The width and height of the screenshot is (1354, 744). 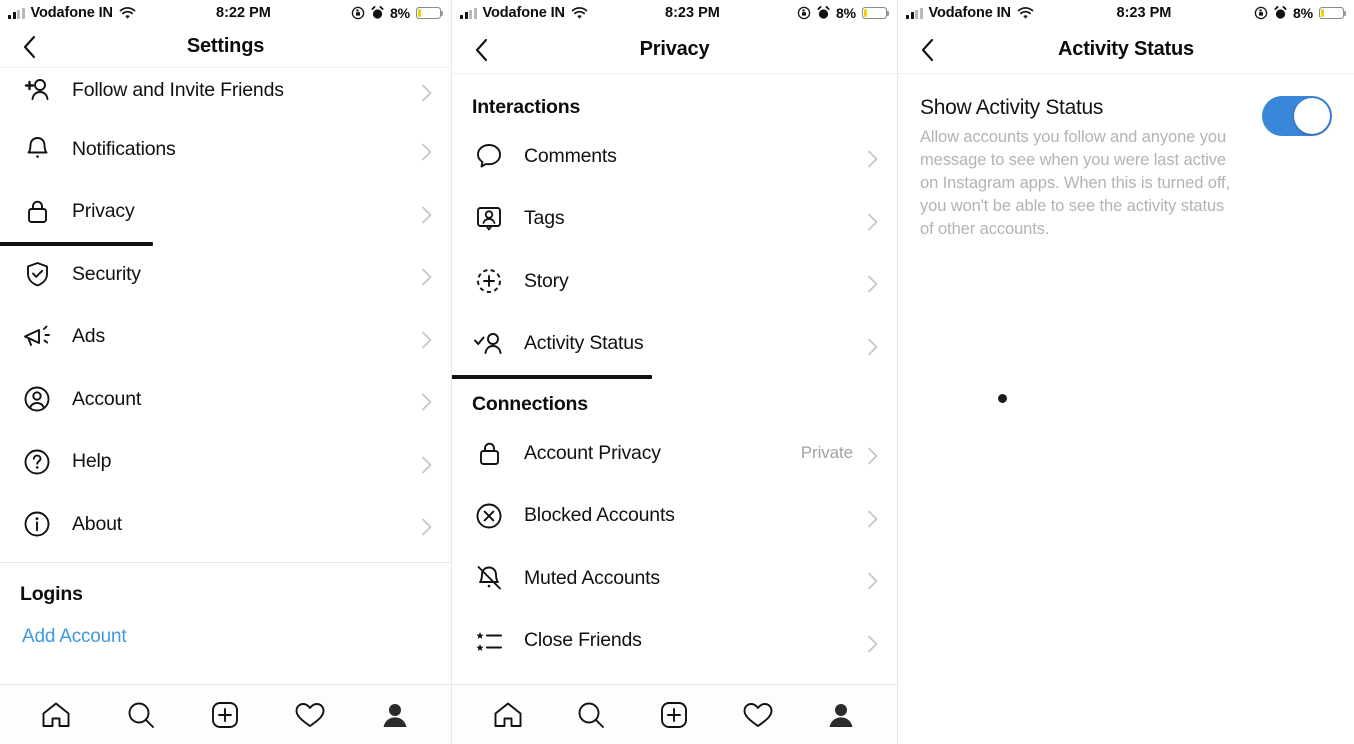 I want to click on rotation-lock-icon, so click(x=804, y=13).